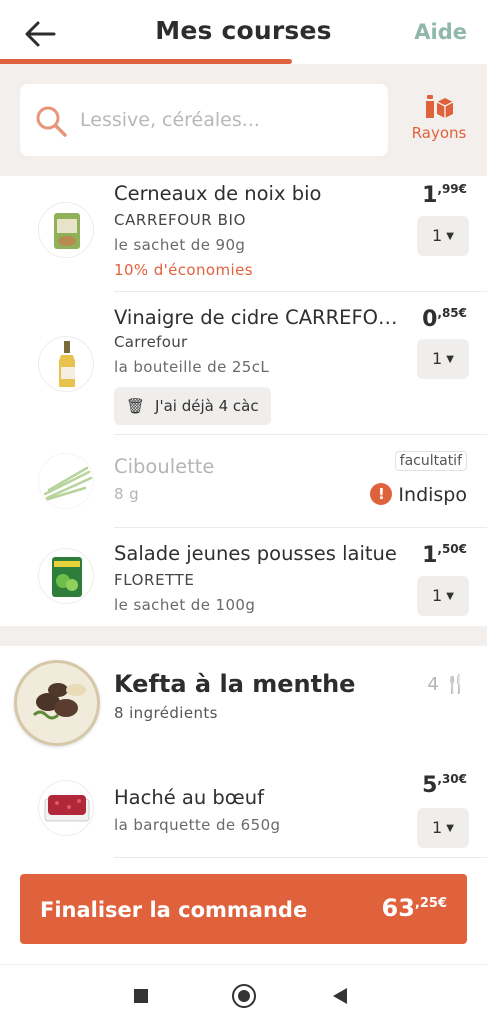 Image resolution: width=487 pixels, height=1024 pixels. Describe the element at coordinates (166, 713) in the screenshot. I see `recipe-ingredients-count: 8 ingrédients` at that location.